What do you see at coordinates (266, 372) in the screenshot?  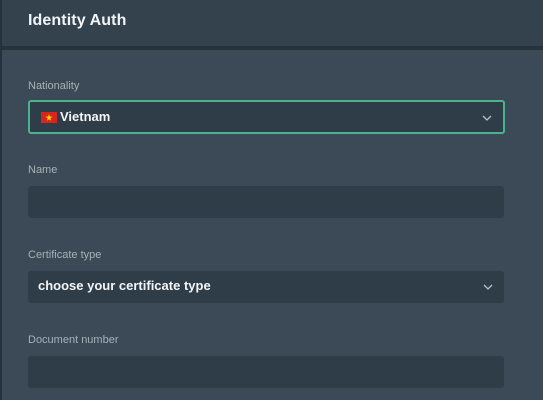 I see `document-number-input` at bounding box center [266, 372].